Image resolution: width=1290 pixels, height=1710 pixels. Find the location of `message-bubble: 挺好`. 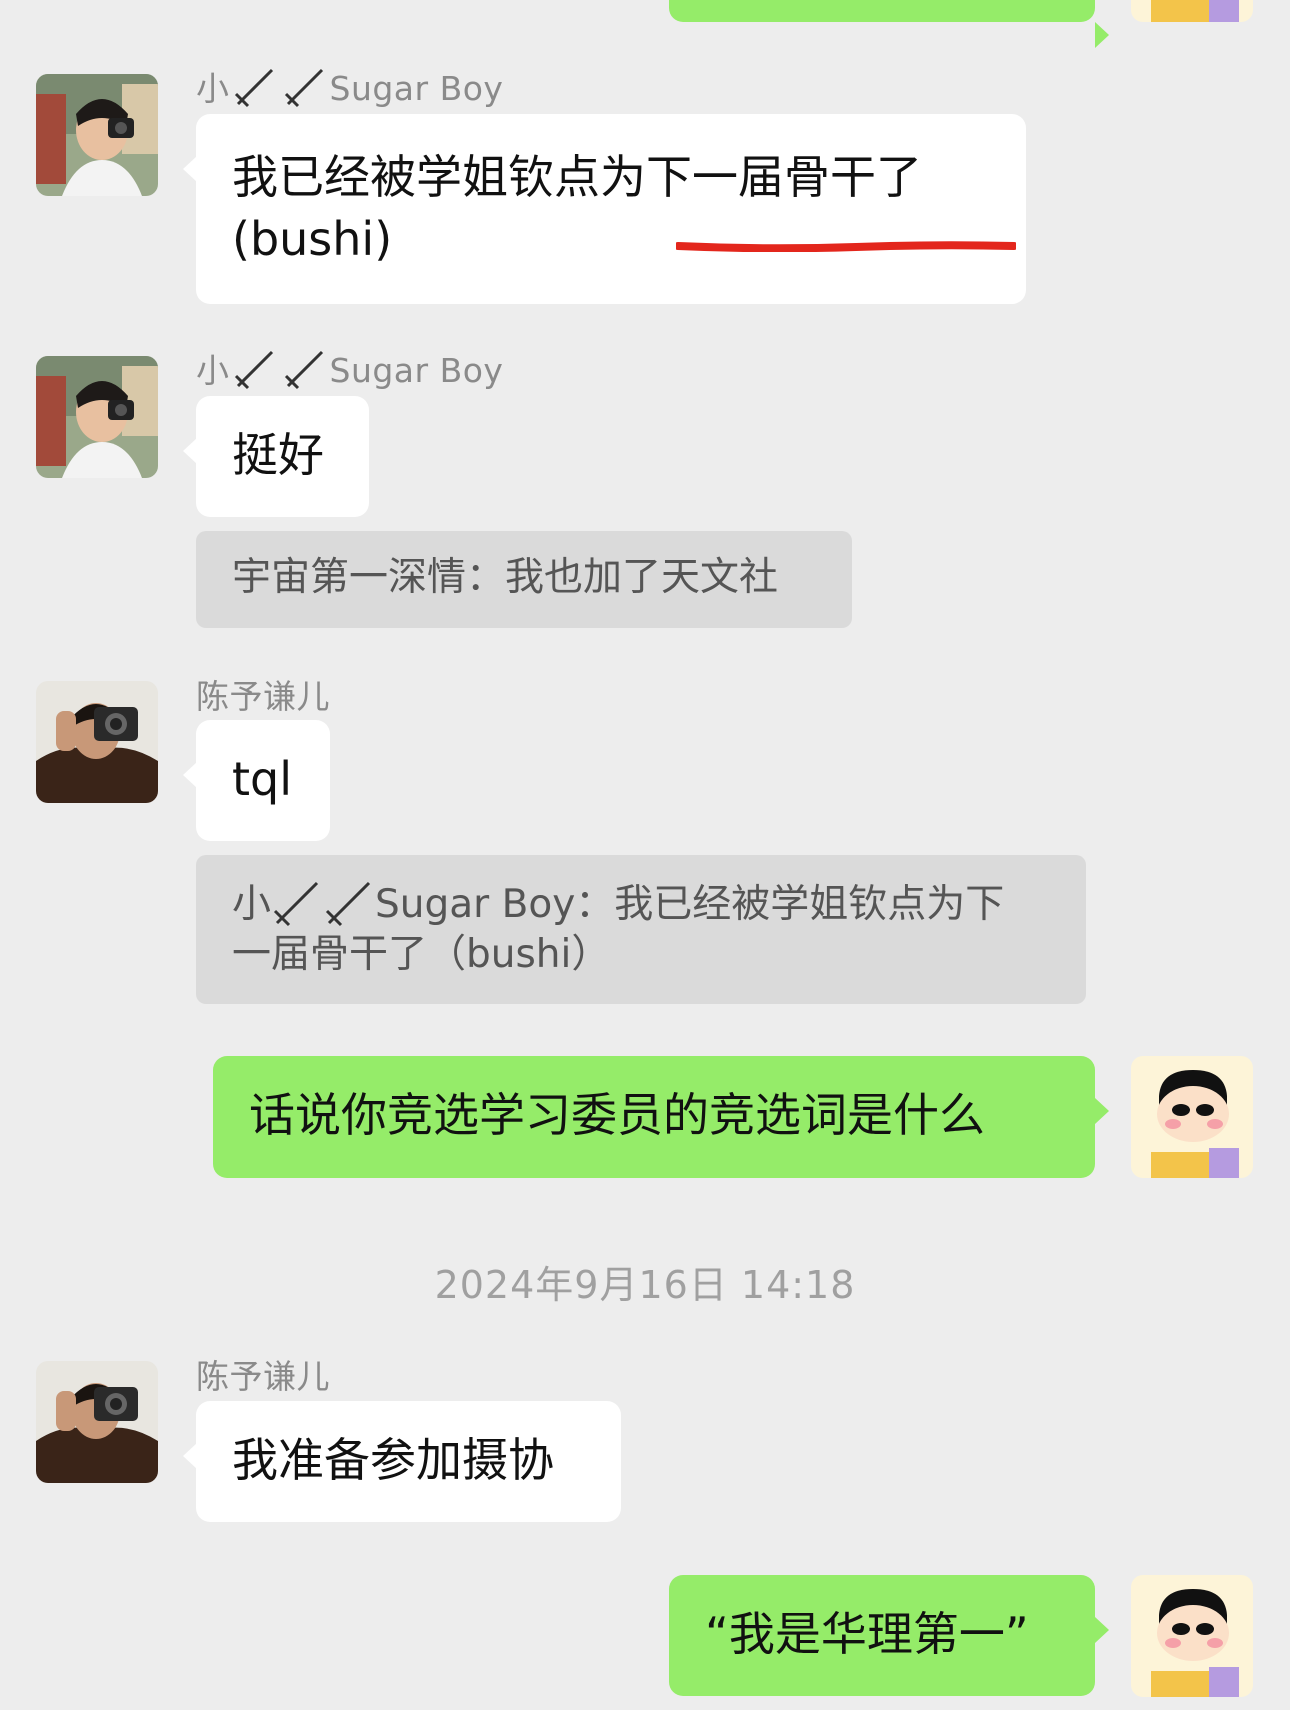

message-bubble: 挺好 is located at coordinates (276, 456).